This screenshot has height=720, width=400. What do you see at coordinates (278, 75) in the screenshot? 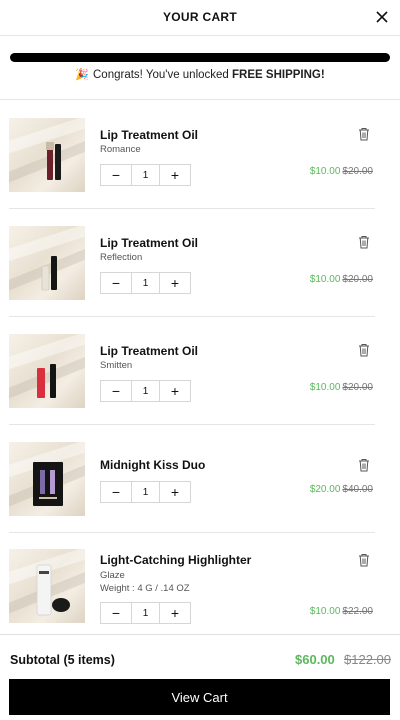
I see `free-shipping-label: FREE SHIPPING!` at bounding box center [278, 75].